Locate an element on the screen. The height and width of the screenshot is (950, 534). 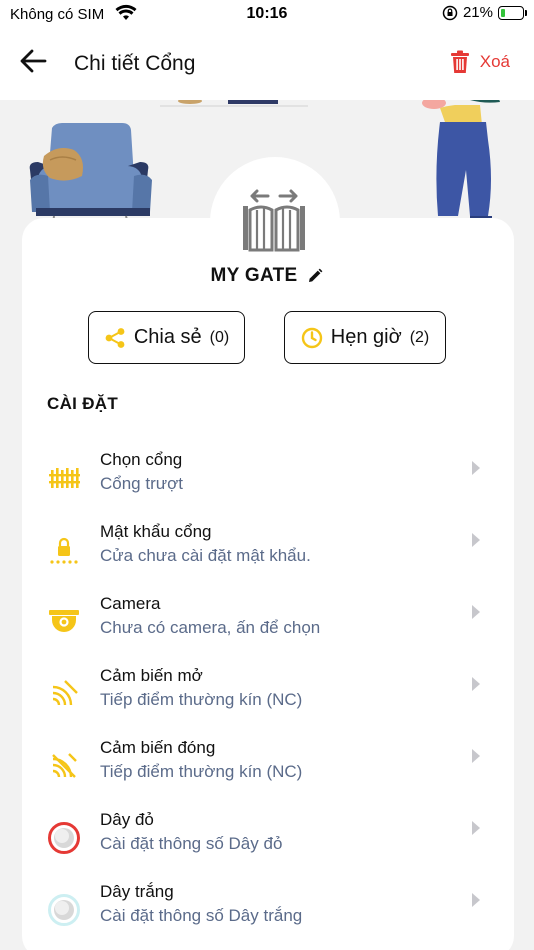
back-button is located at coordinates (38, 64).